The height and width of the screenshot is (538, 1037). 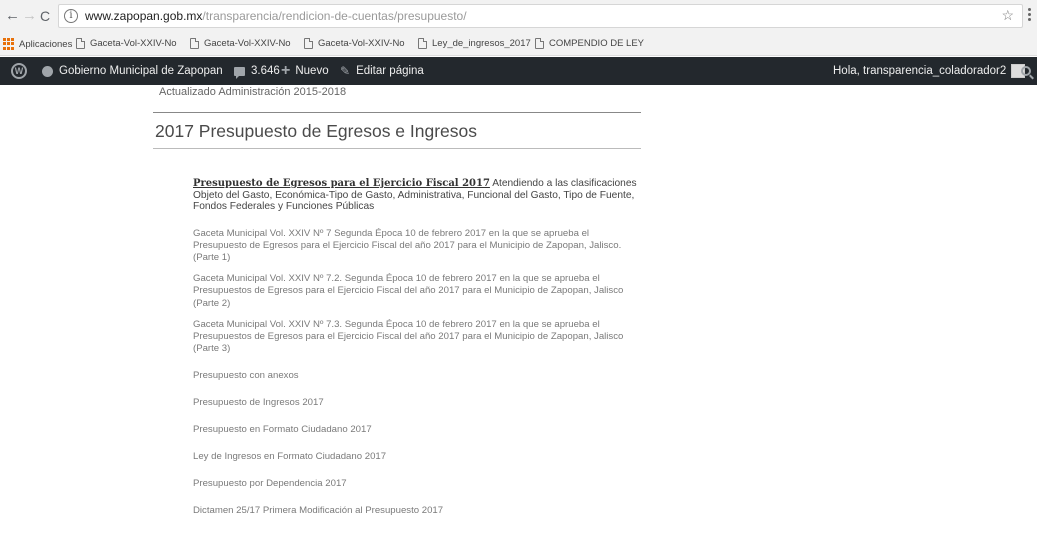 What do you see at coordinates (390, 71) in the screenshot?
I see `edit-label: Editar página` at bounding box center [390, 71].